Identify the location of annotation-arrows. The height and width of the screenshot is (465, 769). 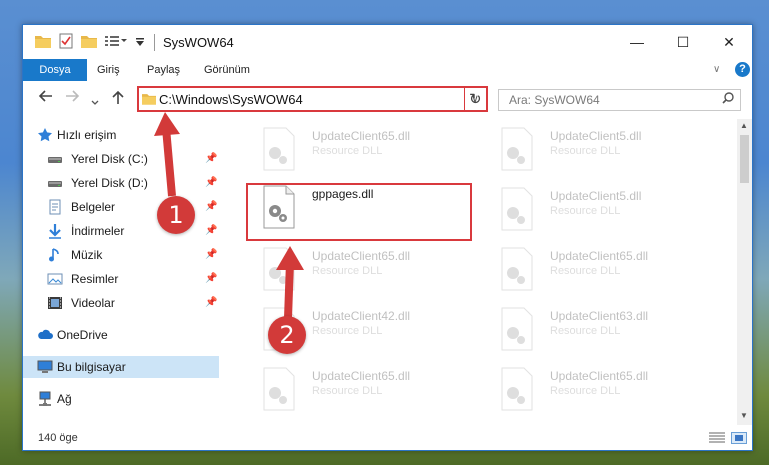
(229, 215).